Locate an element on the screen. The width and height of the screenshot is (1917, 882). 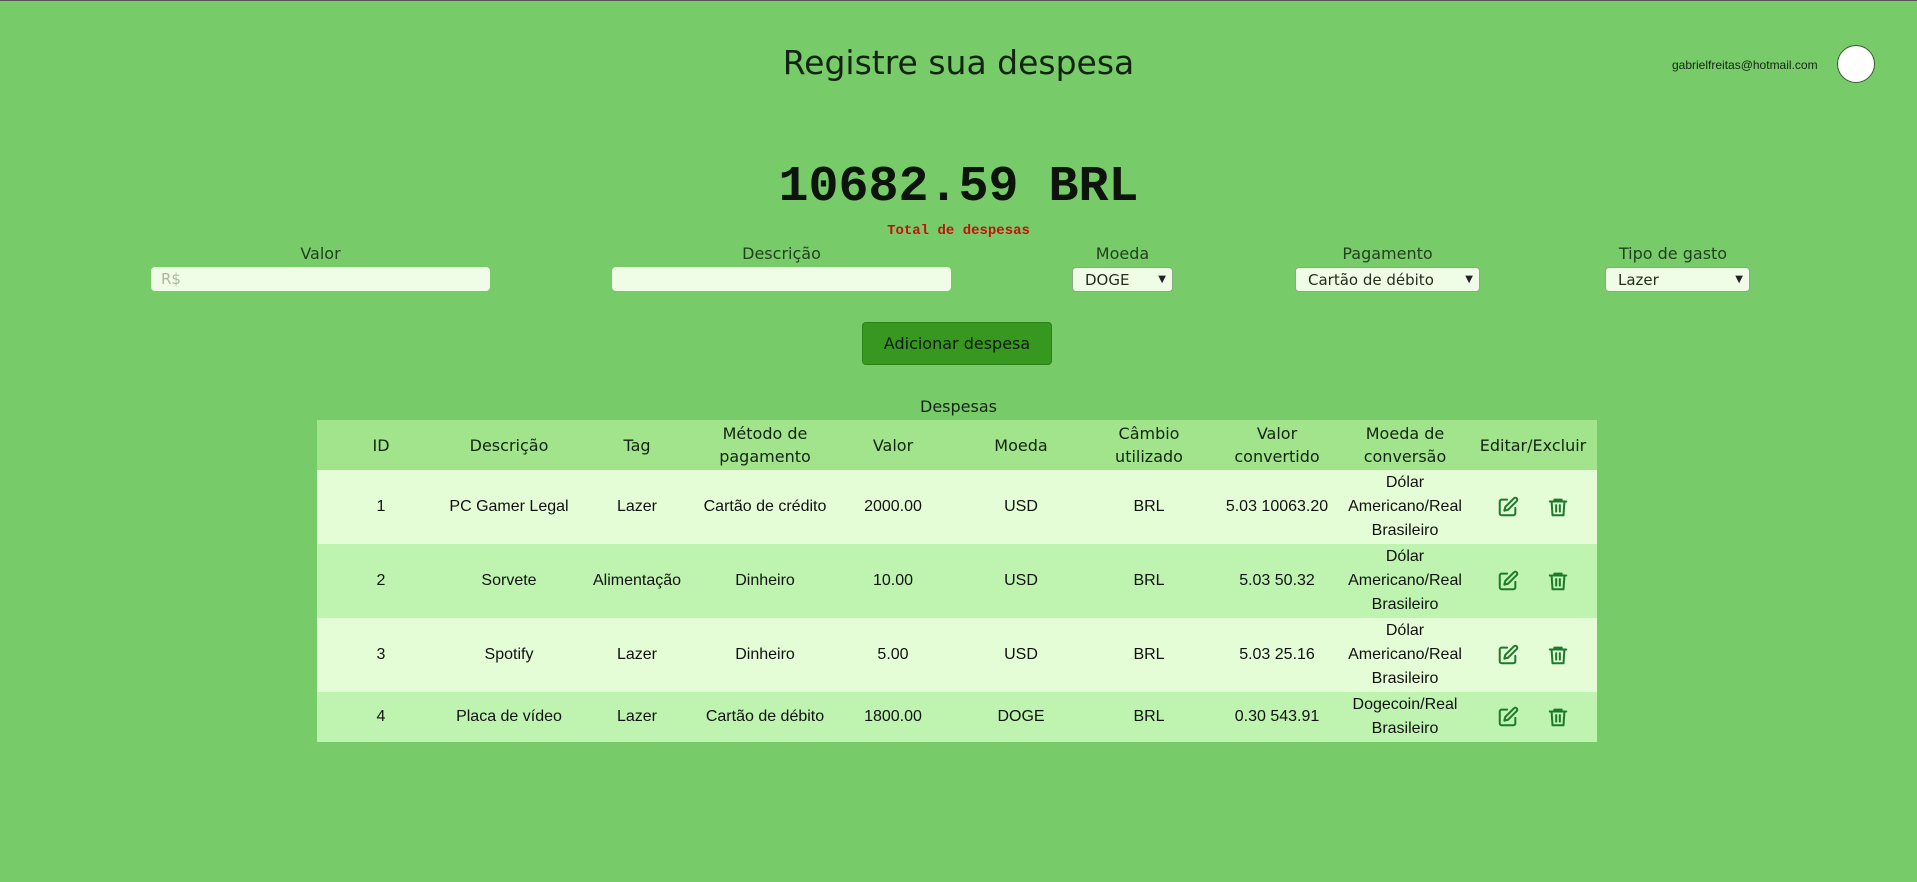
total-expenses-label: Total de despesas is located at coordinates (958, 231).